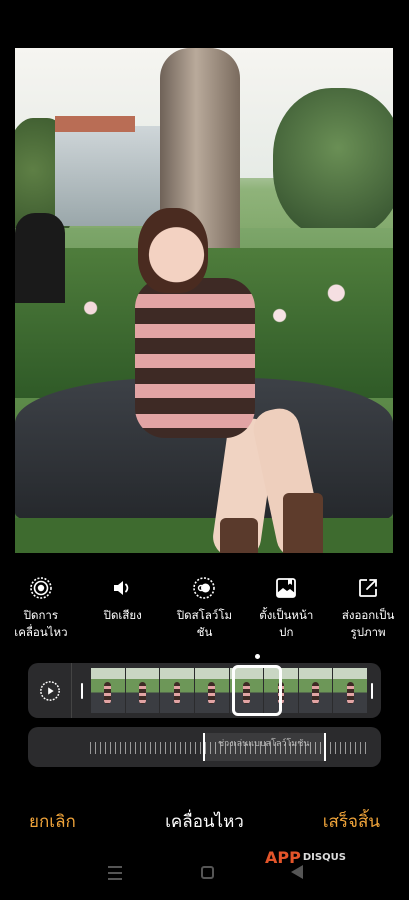 The height and width of the screenshot is (900, 409). I want to click on export-photo-button: ส่งออกเป็น รูปภาพ, so click(368, 615).